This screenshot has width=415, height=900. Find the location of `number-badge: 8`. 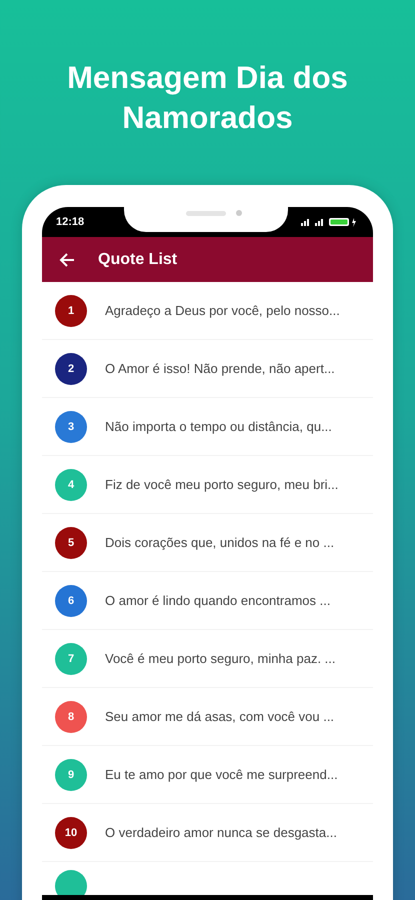

number-badge: 8 is located at coordinates (71, 716).